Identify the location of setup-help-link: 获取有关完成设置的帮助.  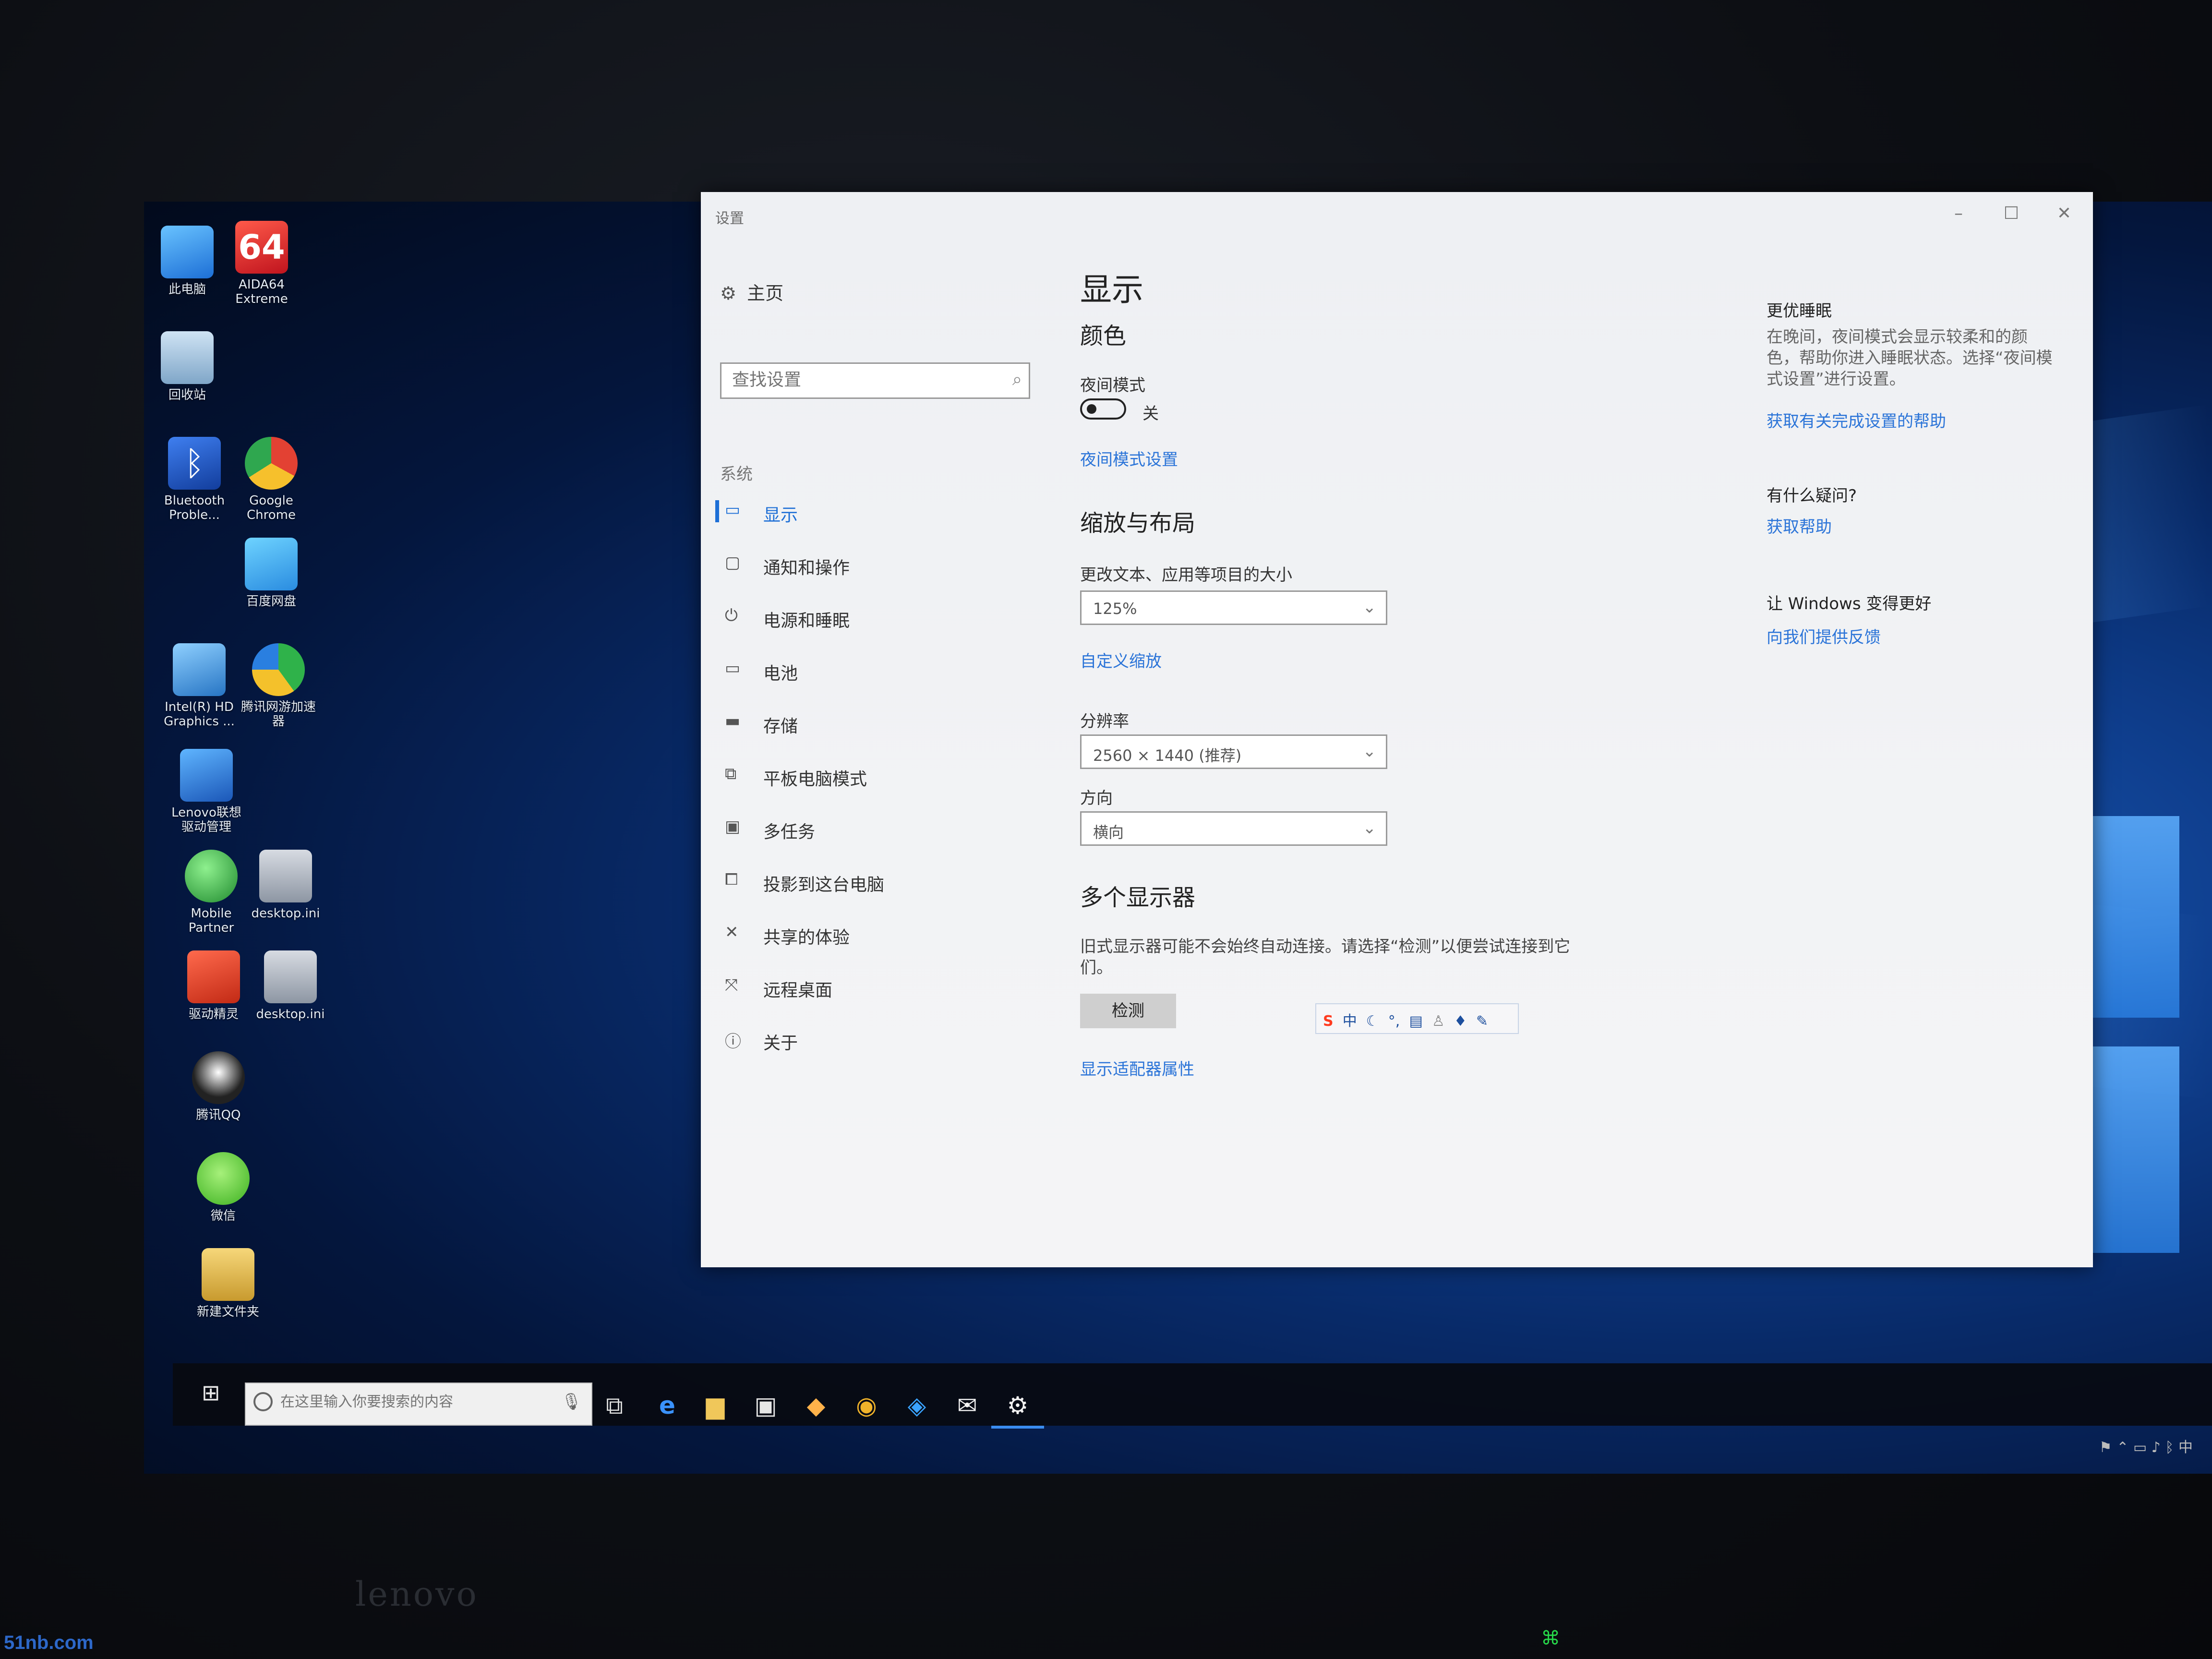
(1856, 420).